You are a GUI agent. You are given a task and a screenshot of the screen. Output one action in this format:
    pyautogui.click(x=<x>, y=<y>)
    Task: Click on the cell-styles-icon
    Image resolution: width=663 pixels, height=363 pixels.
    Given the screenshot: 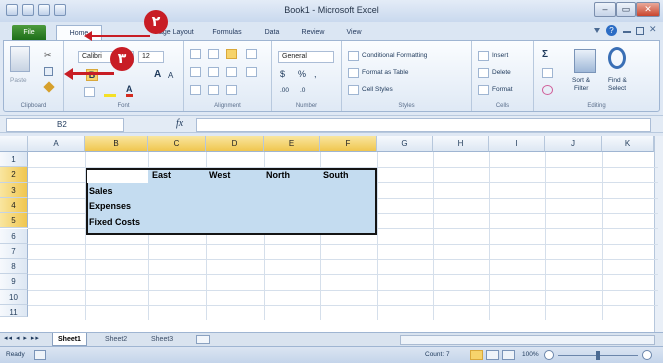 What is the action you would take?
    pyautogui.click(x=353, y=90)
    